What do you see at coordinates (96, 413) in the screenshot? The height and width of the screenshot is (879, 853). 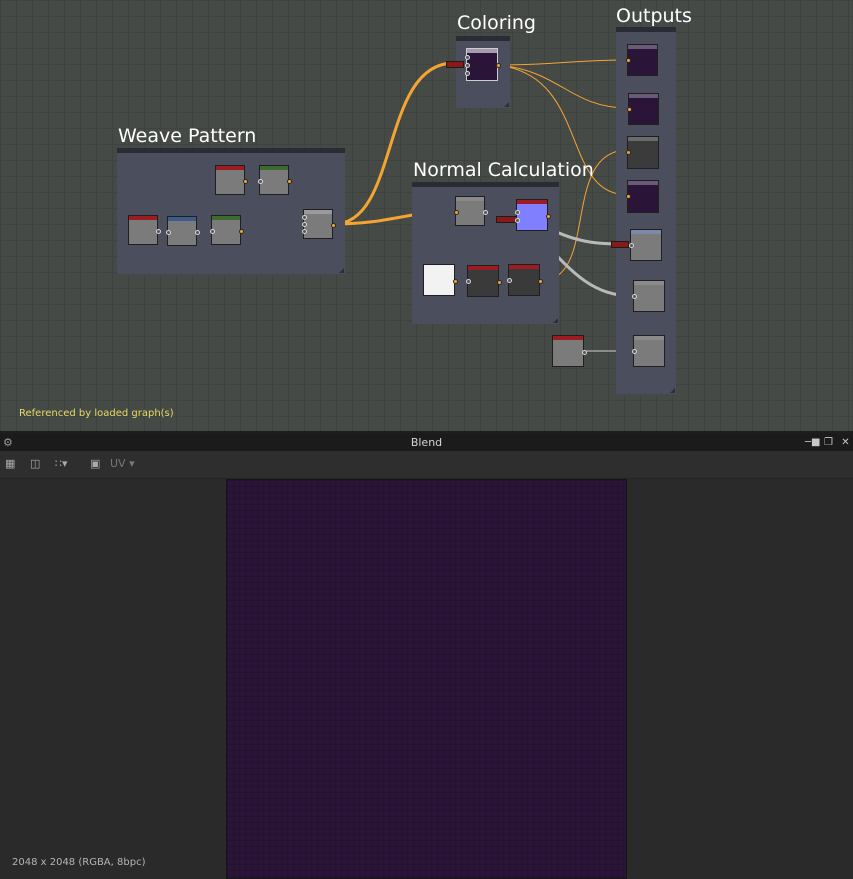 I see `referenced-note: Referenced by loaded graph(s)` at bounding box center [96, 413].